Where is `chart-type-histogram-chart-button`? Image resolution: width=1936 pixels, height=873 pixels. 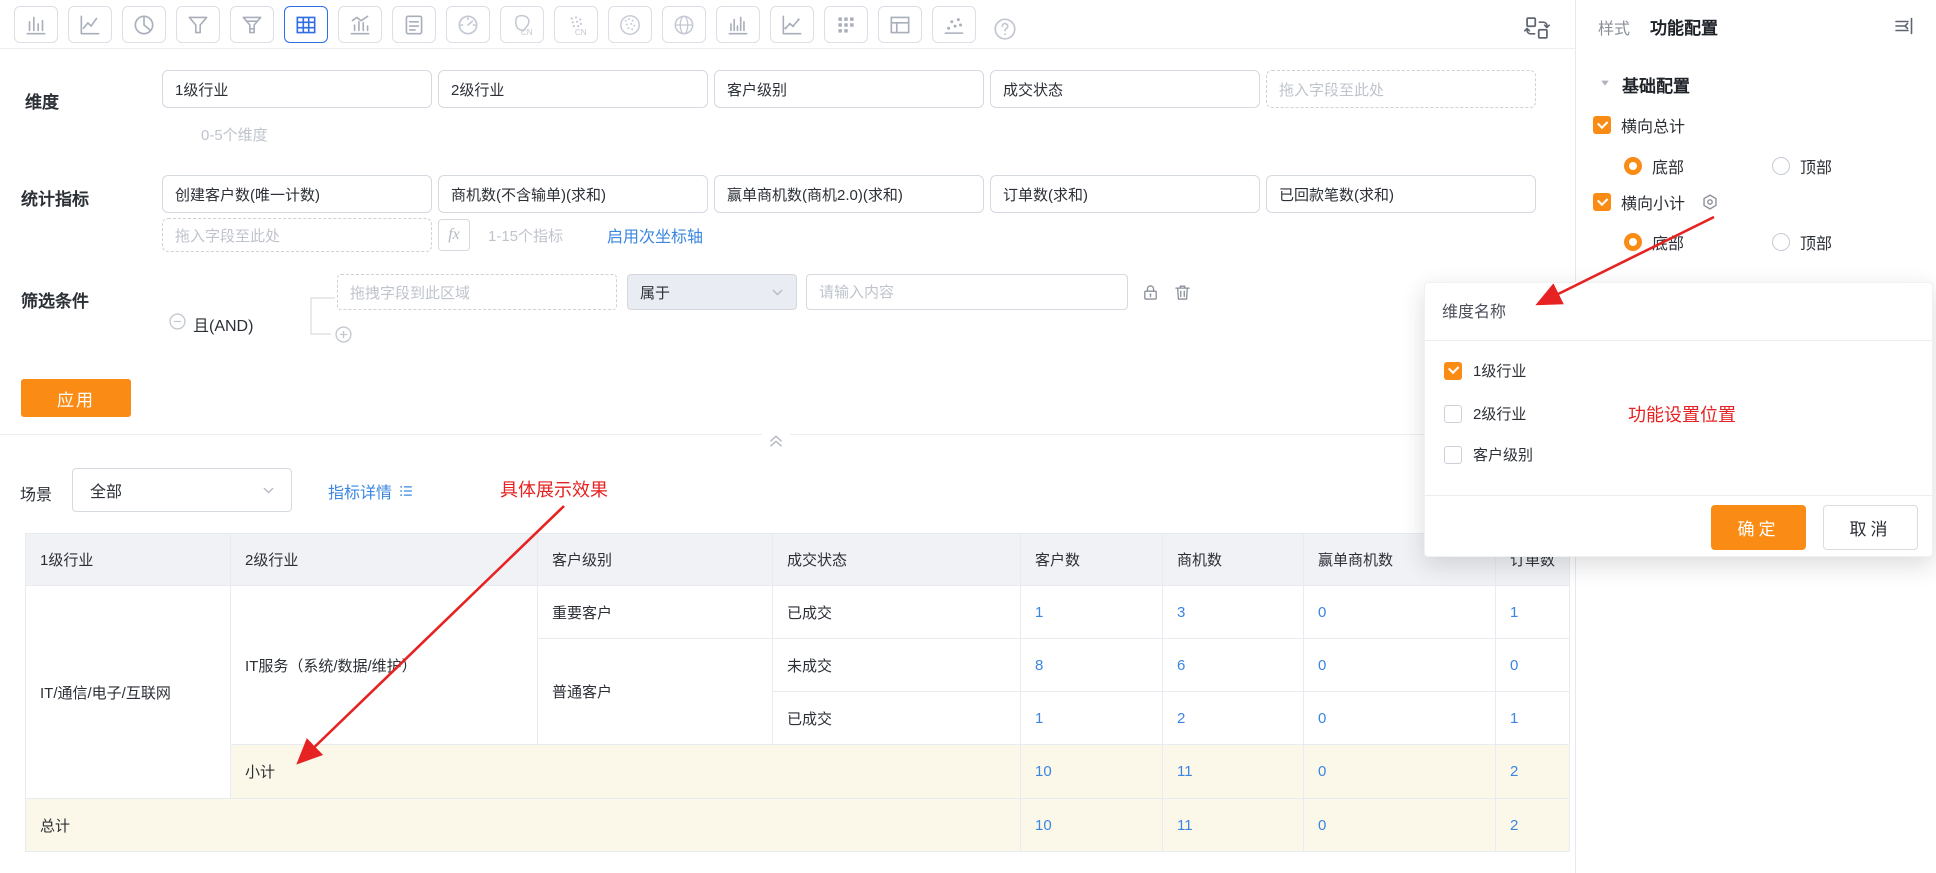 chart-type-histogram-chart-button is located at coordinates (738, 24).